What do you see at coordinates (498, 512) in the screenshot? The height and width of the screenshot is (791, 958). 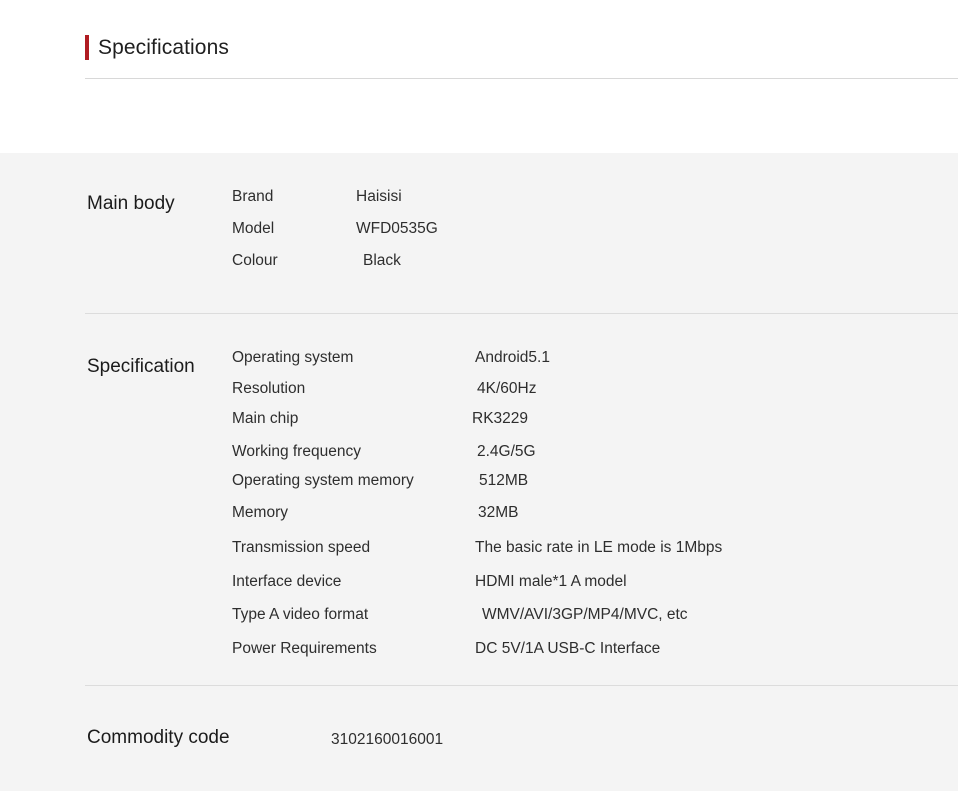 I see `row-value: 32MB` at bounding box center [498, 512].